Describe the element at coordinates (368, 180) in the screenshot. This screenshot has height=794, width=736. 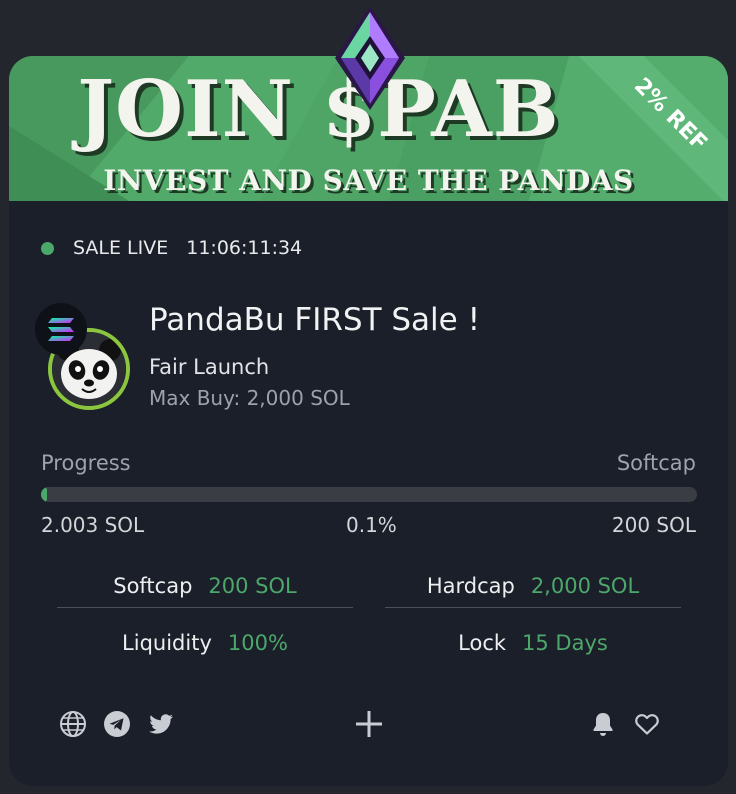
I see `banner-subtitle: INVEST AND SAVE THE PANDAS` at that location.